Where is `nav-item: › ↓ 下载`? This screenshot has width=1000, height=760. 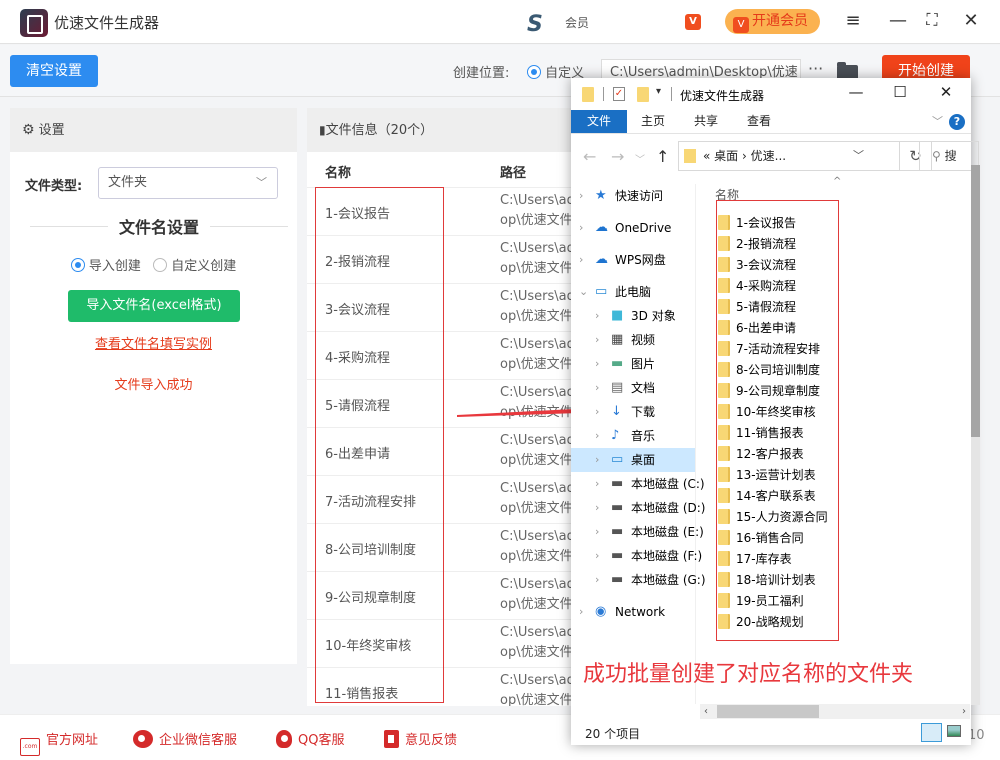 nav-item: › ↓ 下载 is located at coordinates (633, 412).